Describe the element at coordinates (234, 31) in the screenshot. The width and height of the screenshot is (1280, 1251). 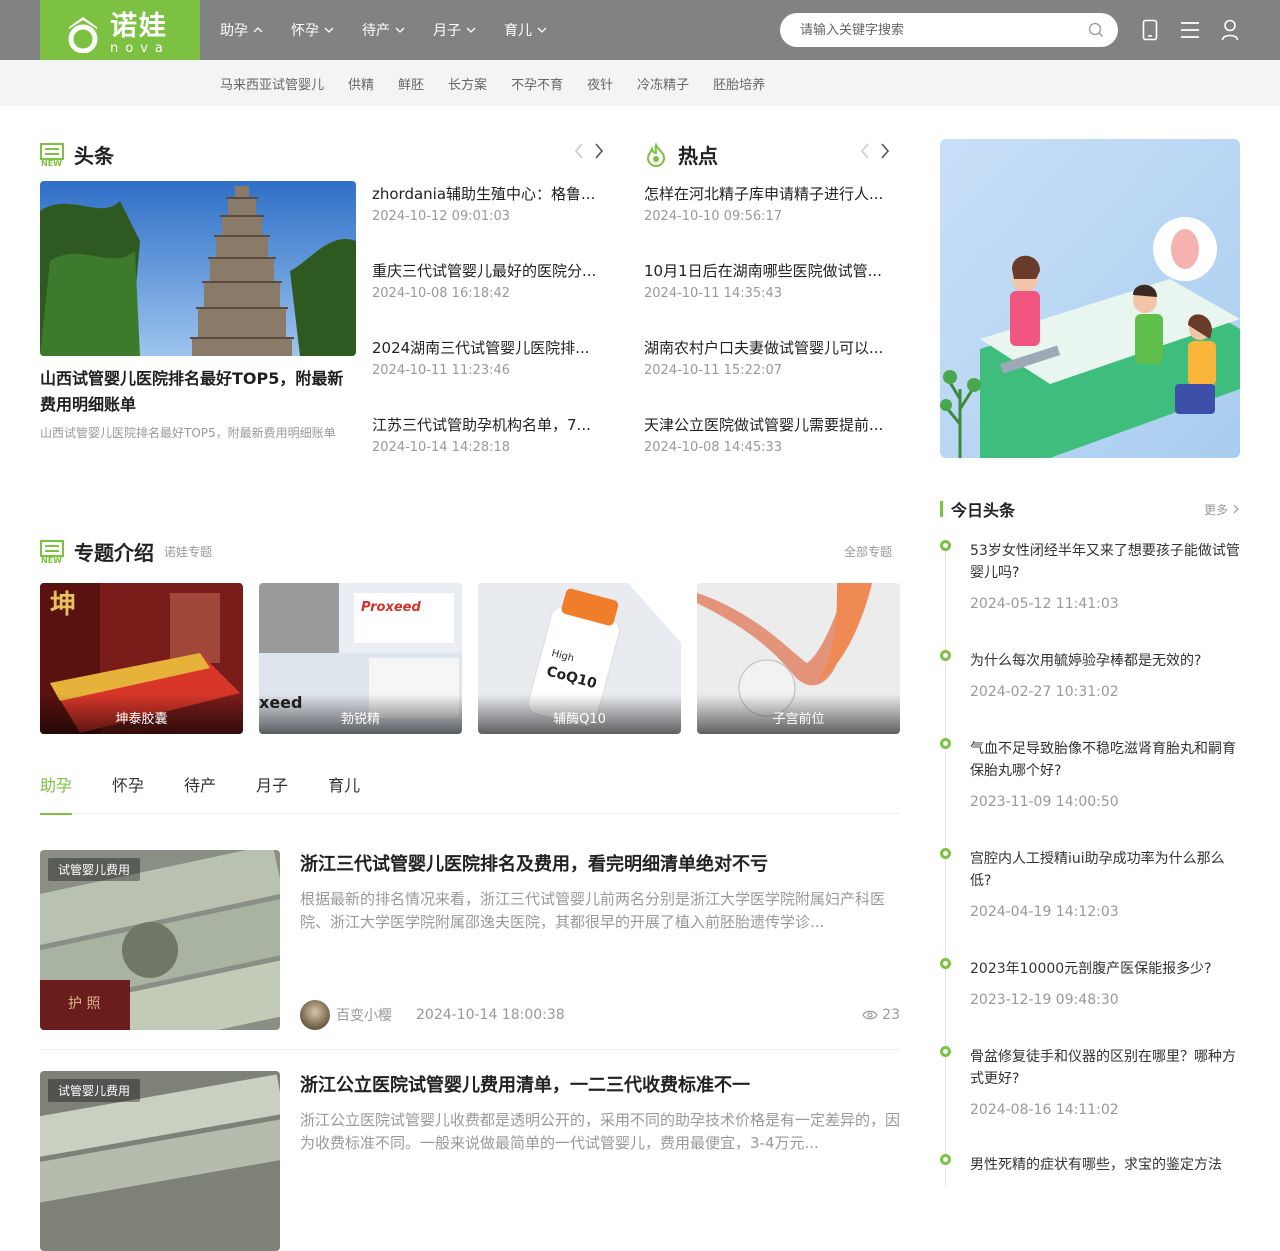
I see `nav-label: 助孕` at that location.